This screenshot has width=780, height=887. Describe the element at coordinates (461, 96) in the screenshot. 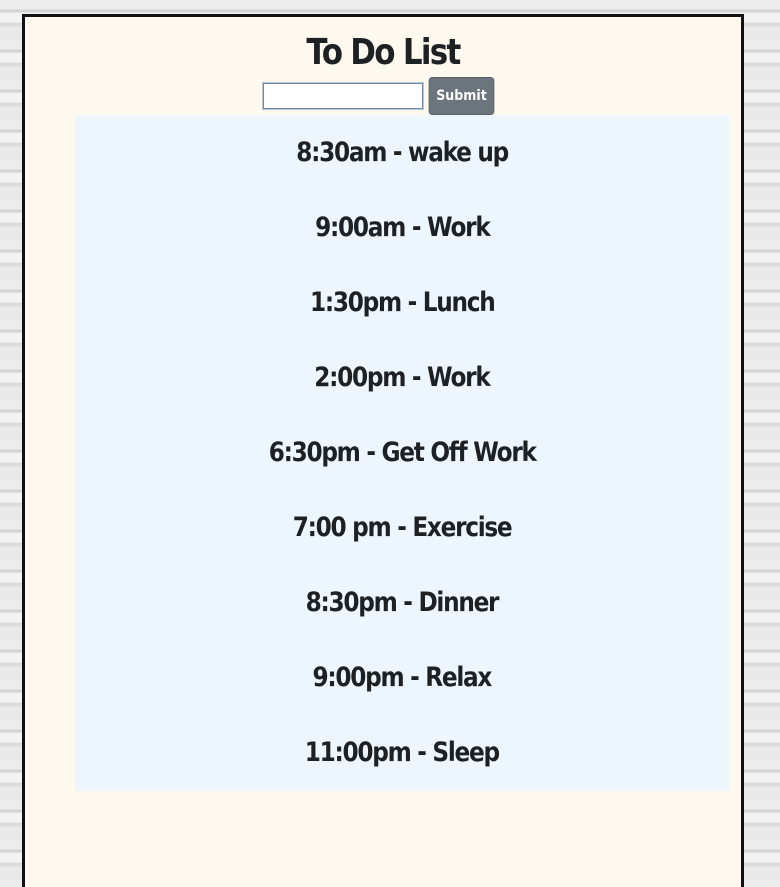

I see `submit-button: Submit` at that location.